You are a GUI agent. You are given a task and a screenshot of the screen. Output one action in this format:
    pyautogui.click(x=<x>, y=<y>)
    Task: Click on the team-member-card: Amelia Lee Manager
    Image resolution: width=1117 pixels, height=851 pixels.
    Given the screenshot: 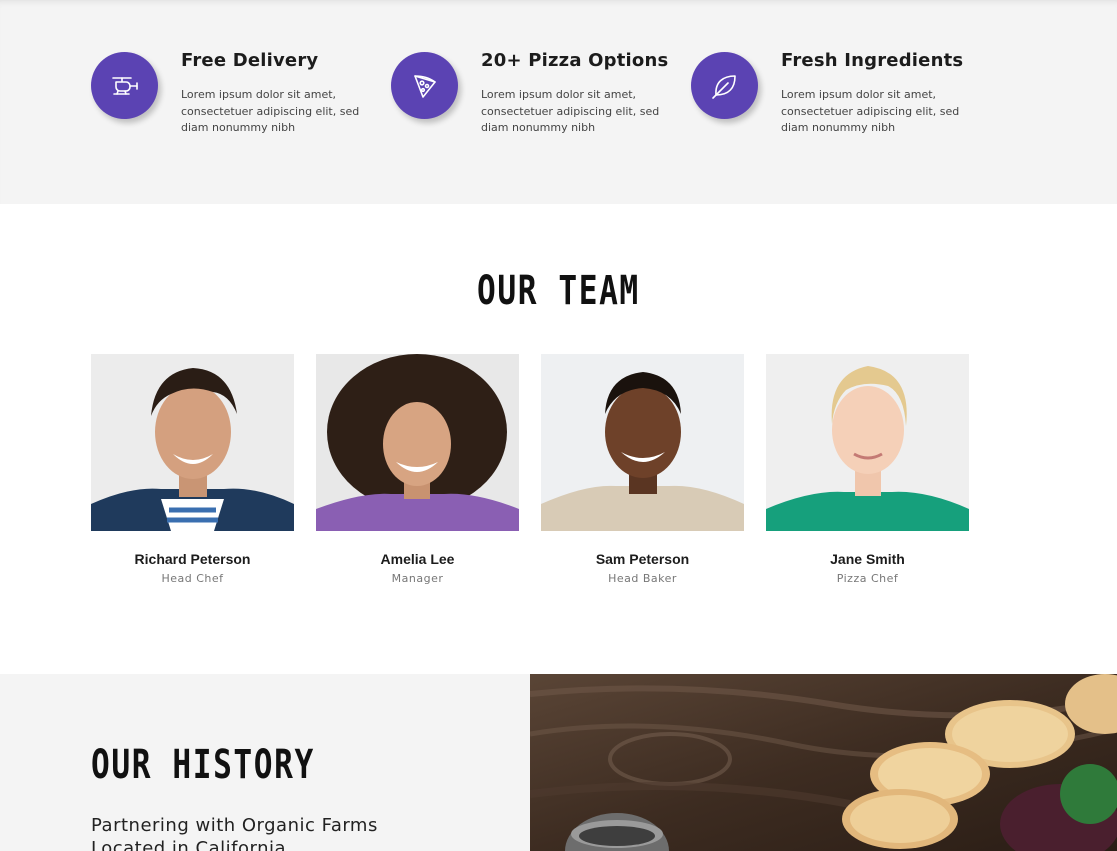 What is the action you would take?
    pyautogui.click(x=417, y=469)
    